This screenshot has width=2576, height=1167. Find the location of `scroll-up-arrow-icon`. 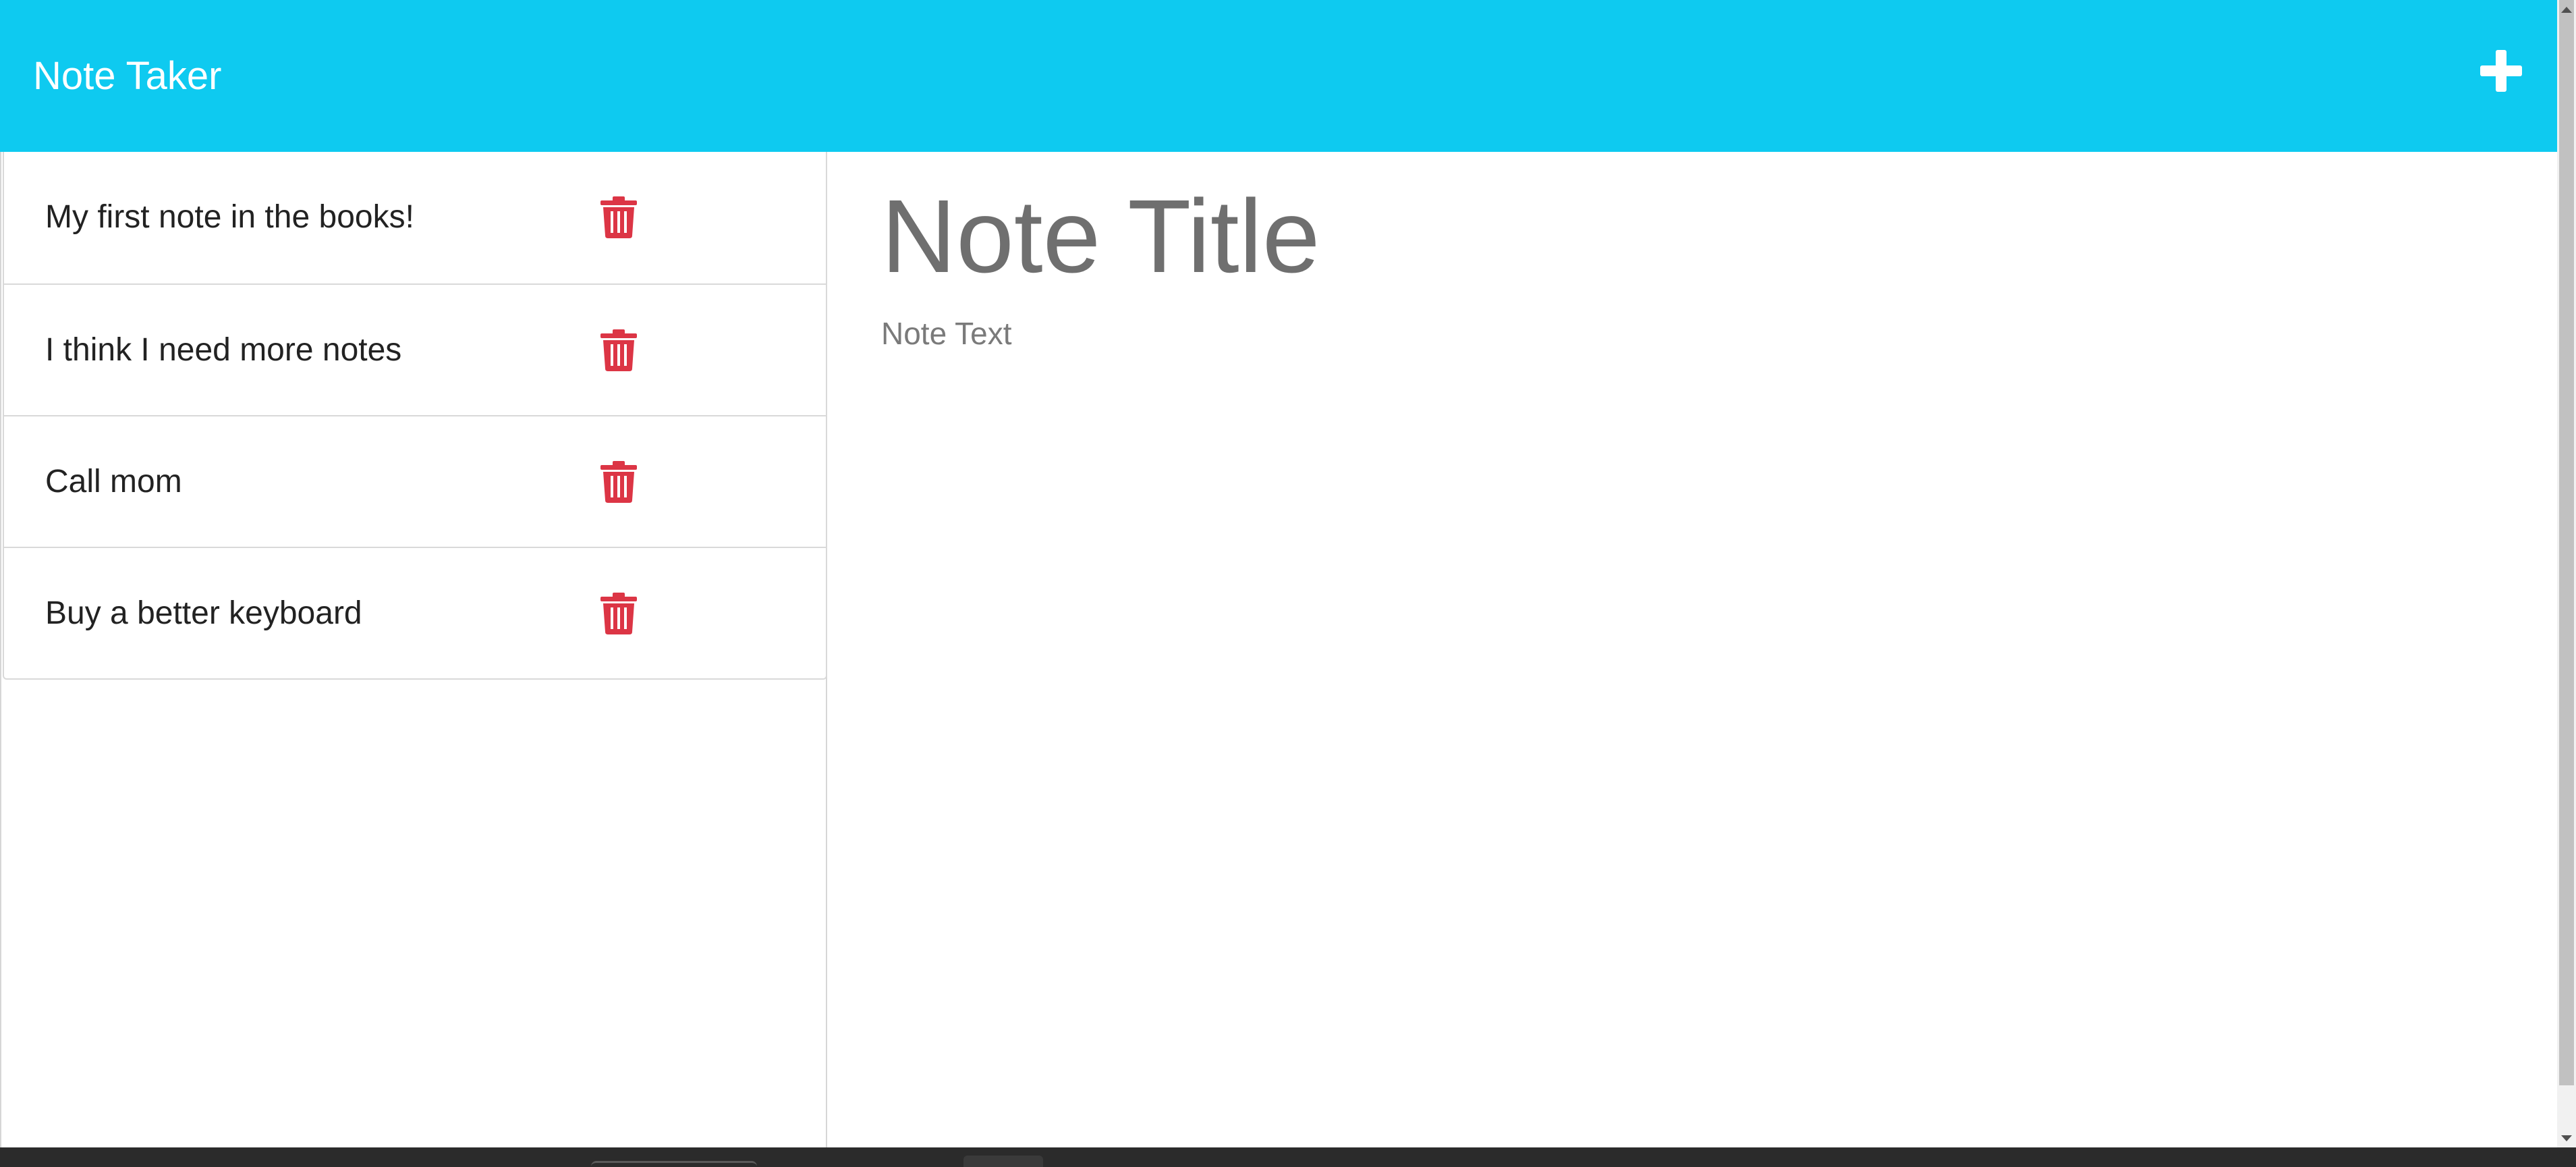

scroll-up-arrow-icon is located at coordinates (2566, 9).